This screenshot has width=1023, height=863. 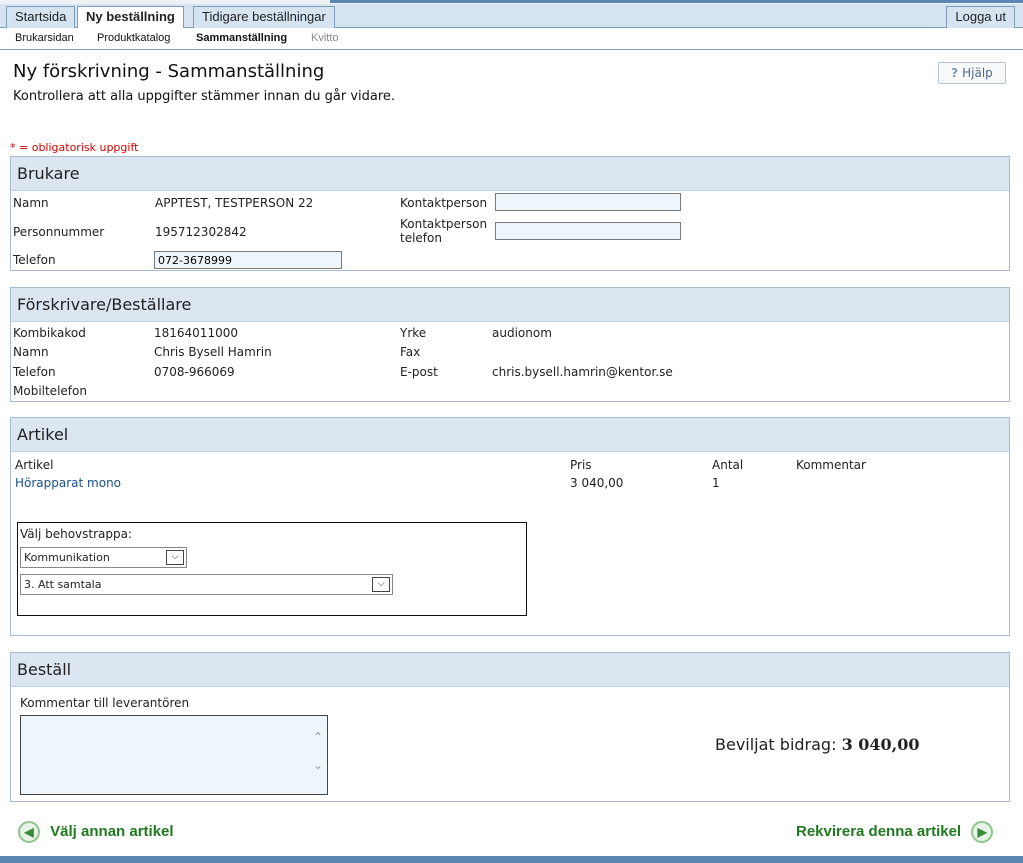 What do you see at coordinates (977, 73) in the screenshot?
I see `help-label: Hjälp` at bounding box center [977, 73].